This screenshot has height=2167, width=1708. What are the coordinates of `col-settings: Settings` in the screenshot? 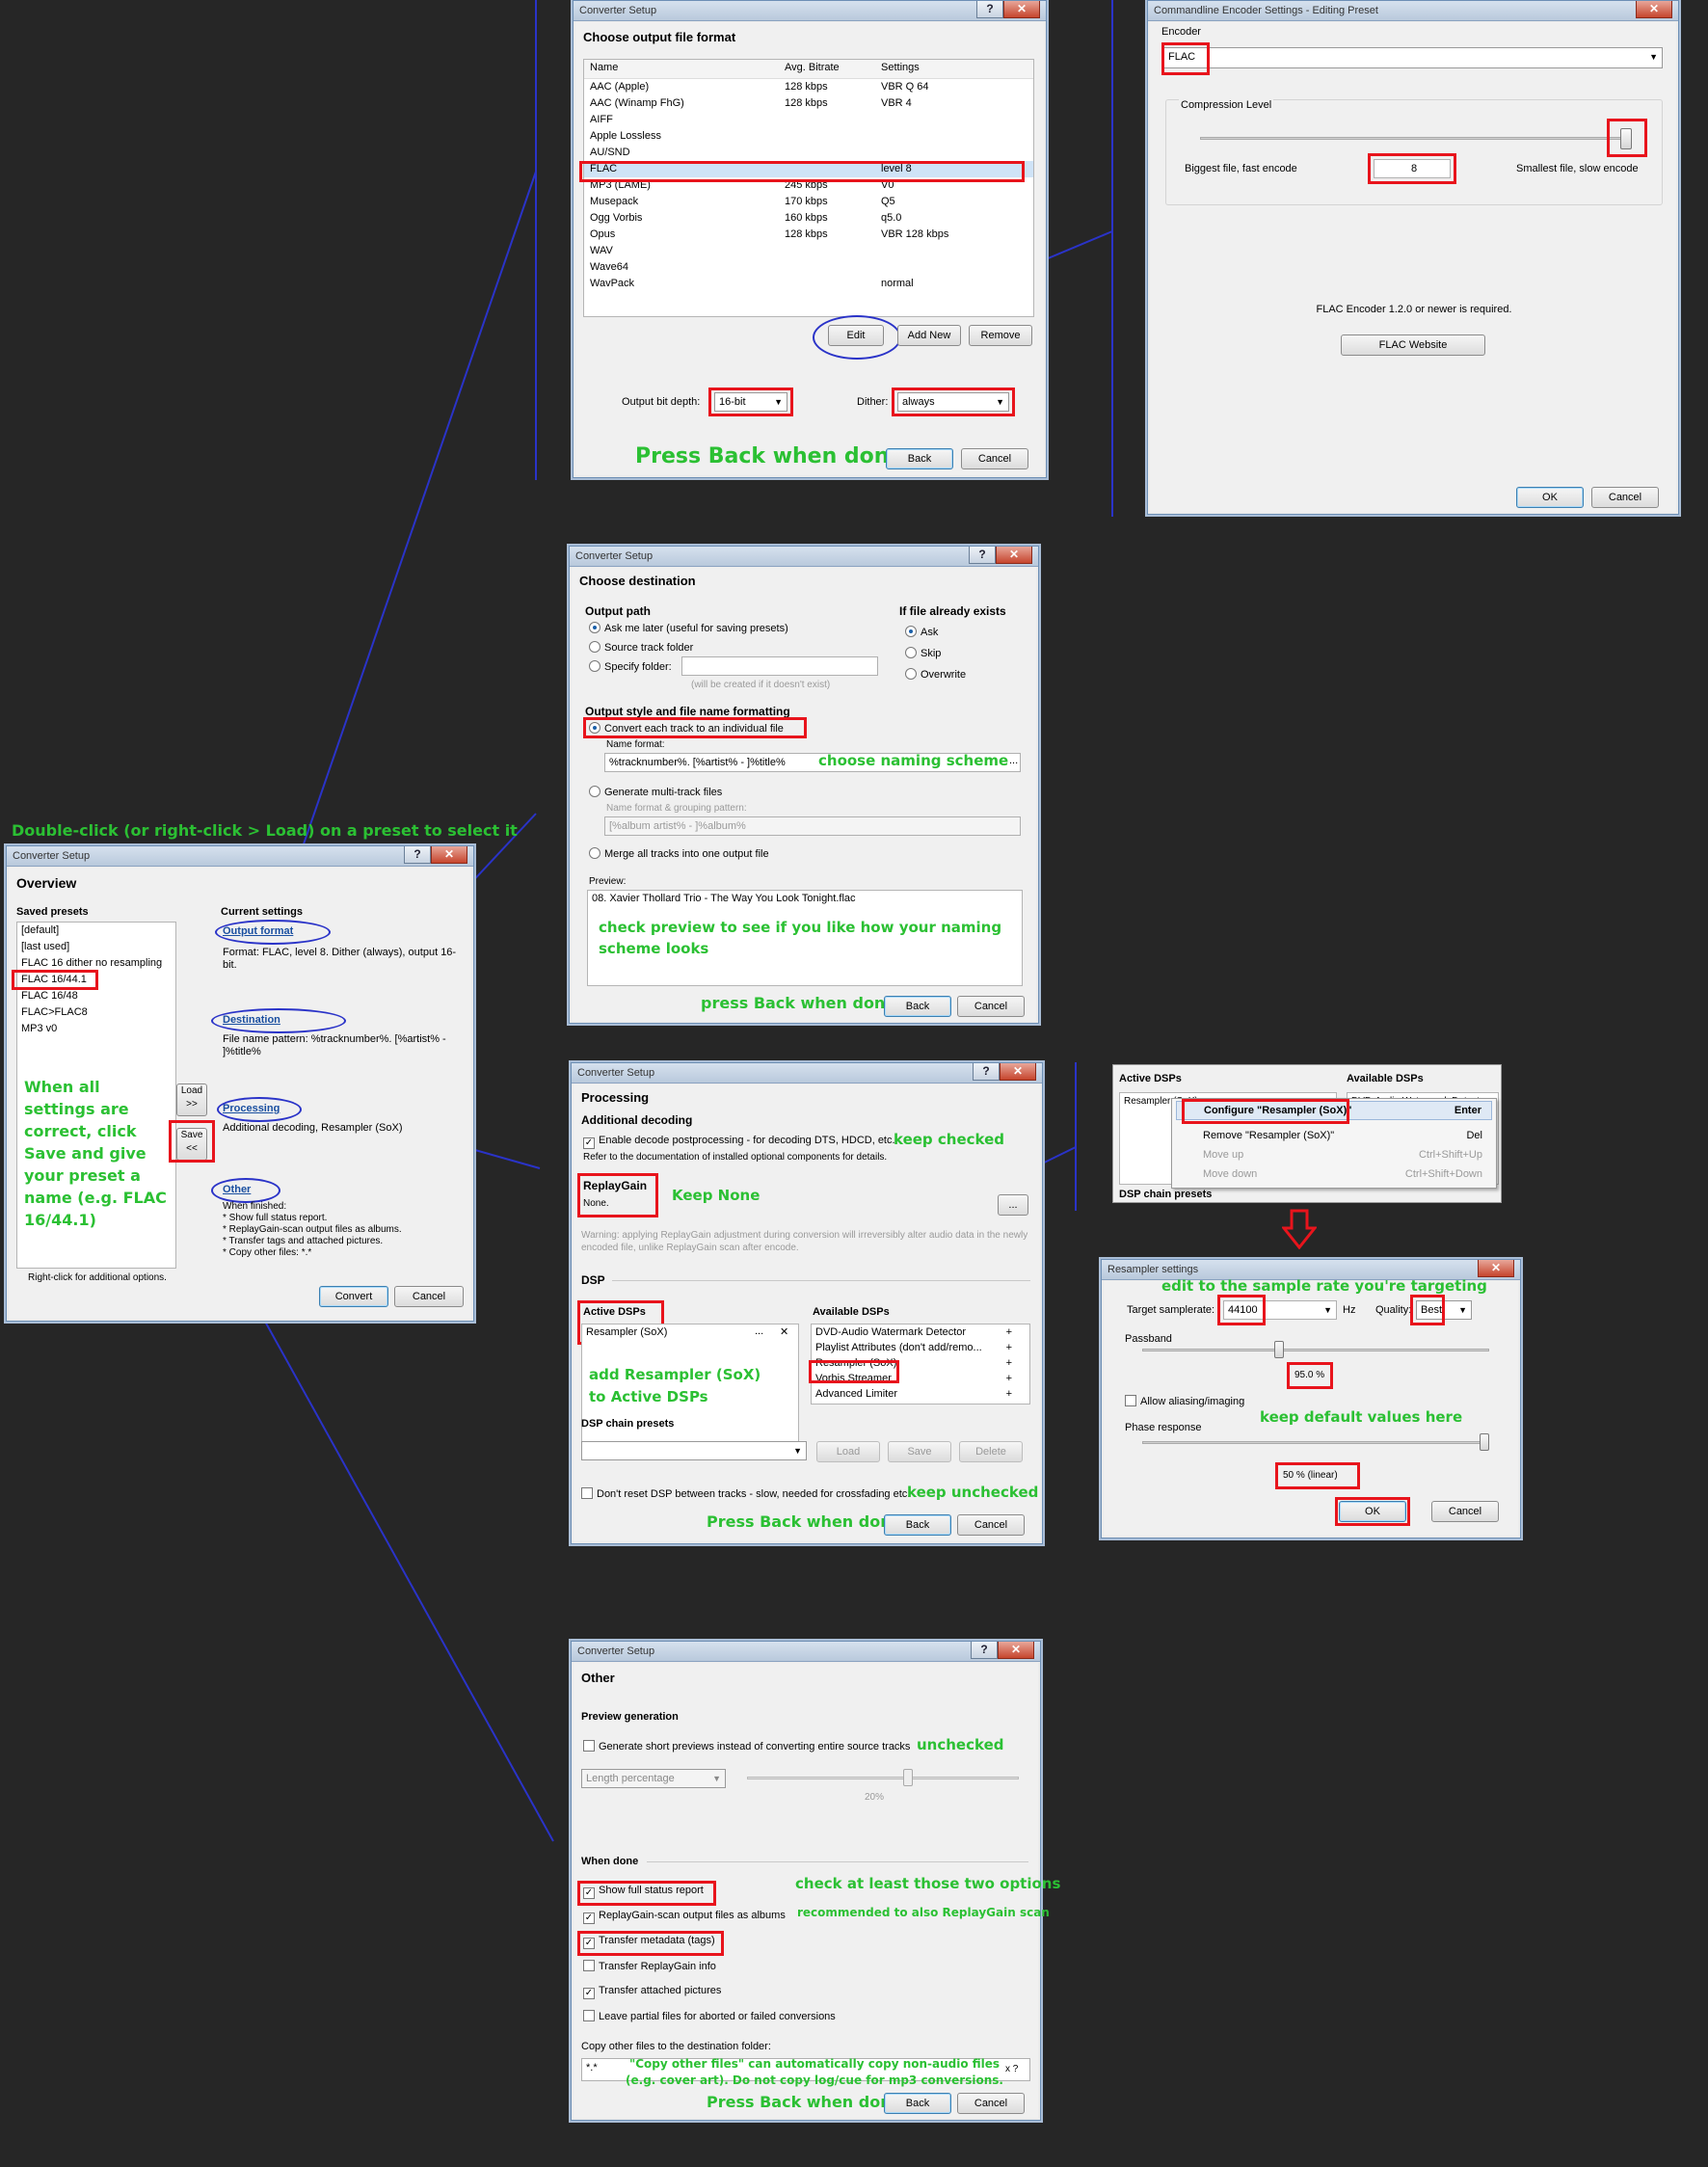 It's located at (900, 68).